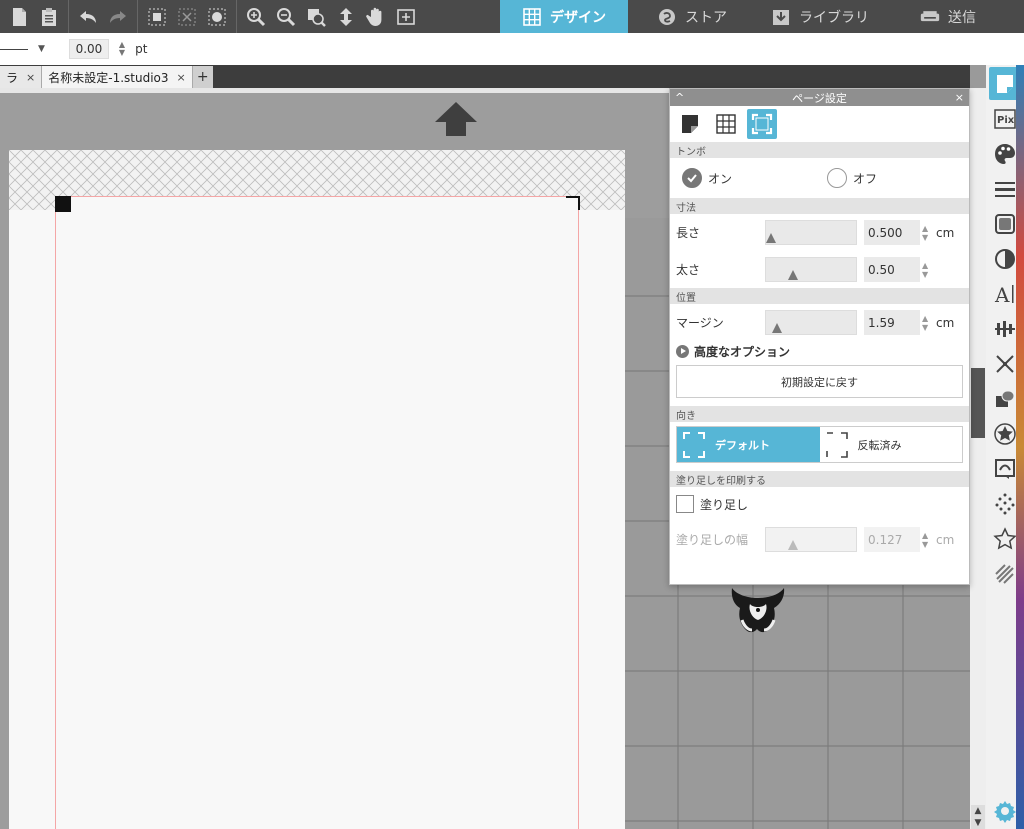 Image resolution: width=1024 pixels, height=829 pixels. I want to click on length-slider, so click(811, 232).